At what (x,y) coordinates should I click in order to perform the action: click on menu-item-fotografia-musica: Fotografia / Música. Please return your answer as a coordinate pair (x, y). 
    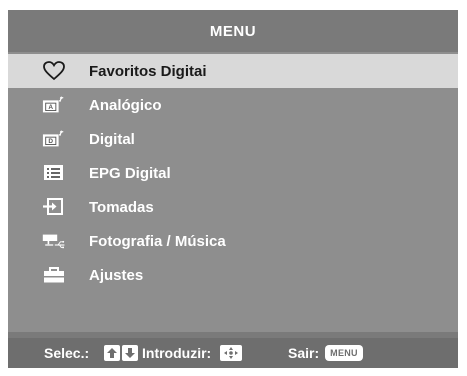
    Looking at the image, I should click on (233, 241).